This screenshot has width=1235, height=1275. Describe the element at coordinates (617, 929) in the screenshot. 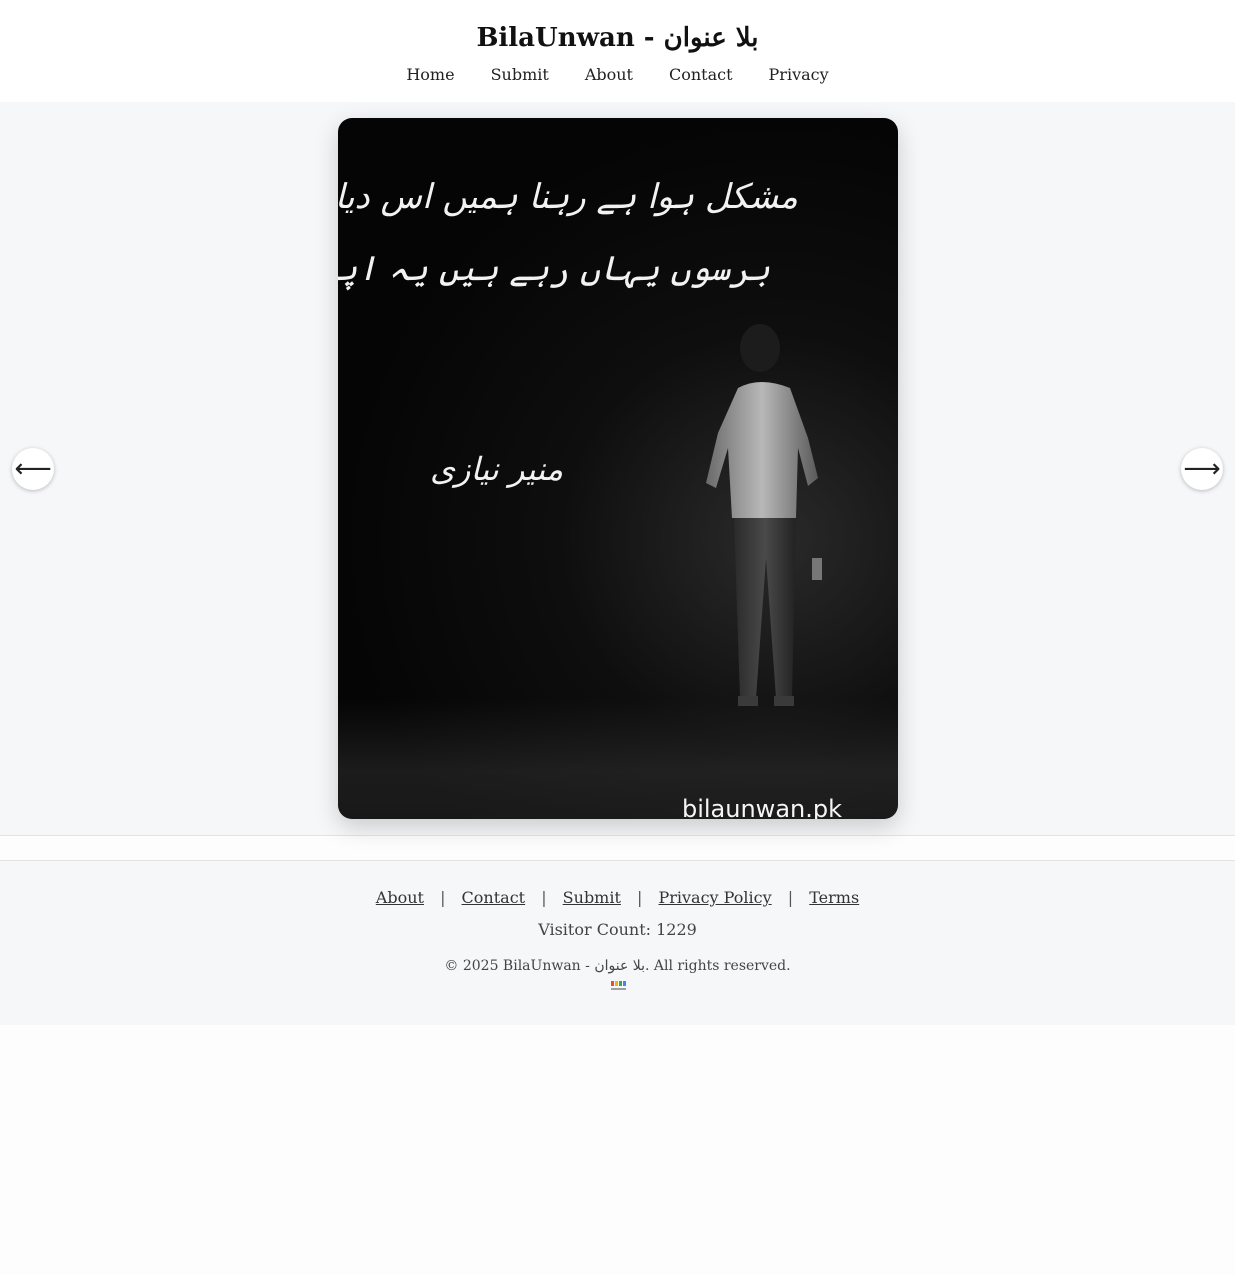

I see `visitor-count: Visitor Count: 1229` at that location.